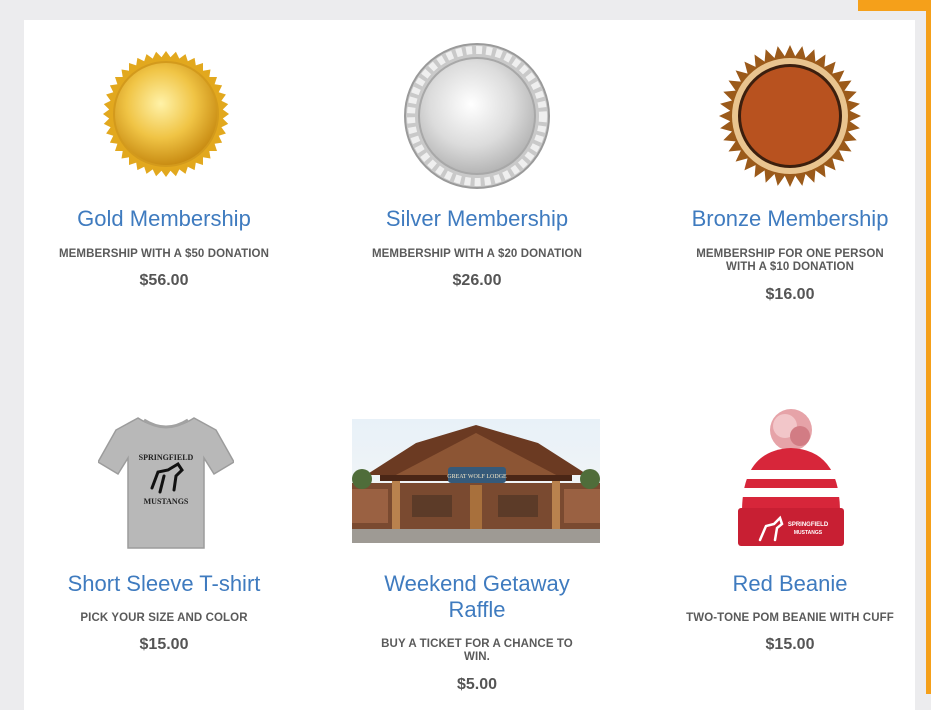 This screenshot has height=710, width=931. I want to click on beanie-image: SPRINGFIELD MUSTANGS, so click(791, 479).